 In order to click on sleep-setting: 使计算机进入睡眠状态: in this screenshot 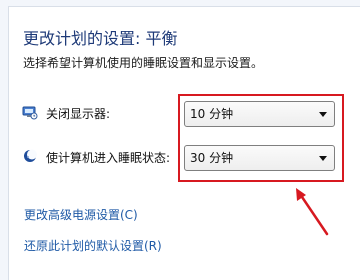, I will do `click(102, 158)`.